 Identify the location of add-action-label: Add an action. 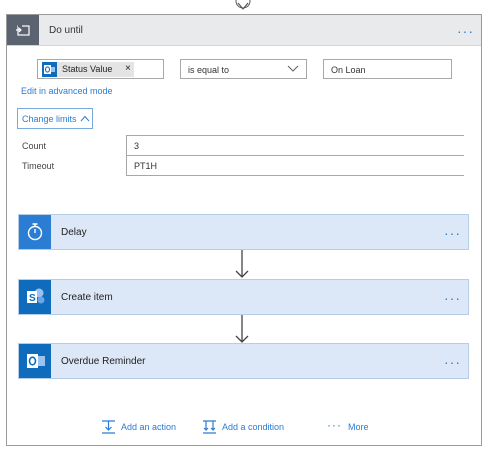
(149, 427).